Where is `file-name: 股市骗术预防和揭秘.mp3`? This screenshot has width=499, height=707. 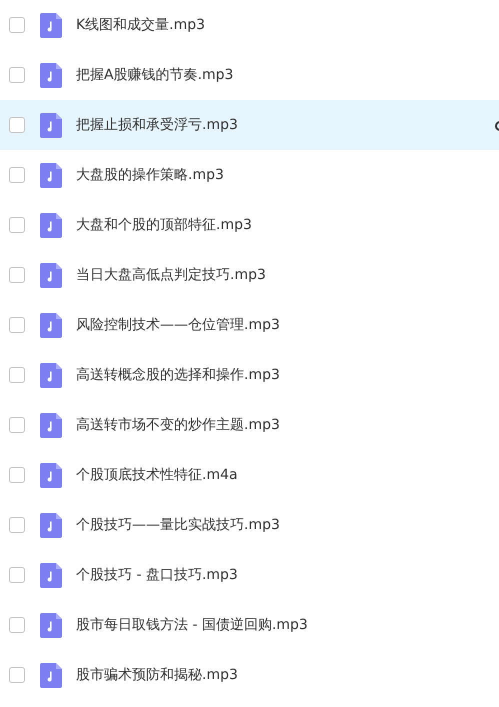 file-name: 股市骗术预防和揭秘.mp3 is located at coordinates (157, 675).